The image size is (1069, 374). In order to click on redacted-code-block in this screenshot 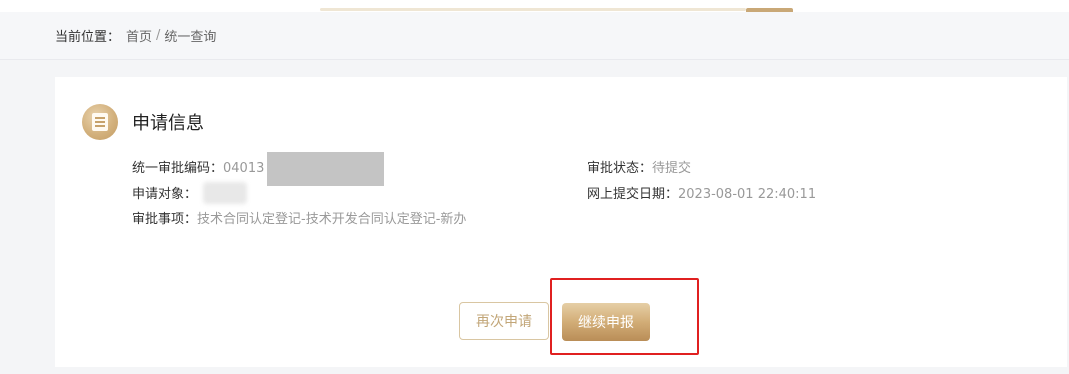, I will do `click(325, 169)`.